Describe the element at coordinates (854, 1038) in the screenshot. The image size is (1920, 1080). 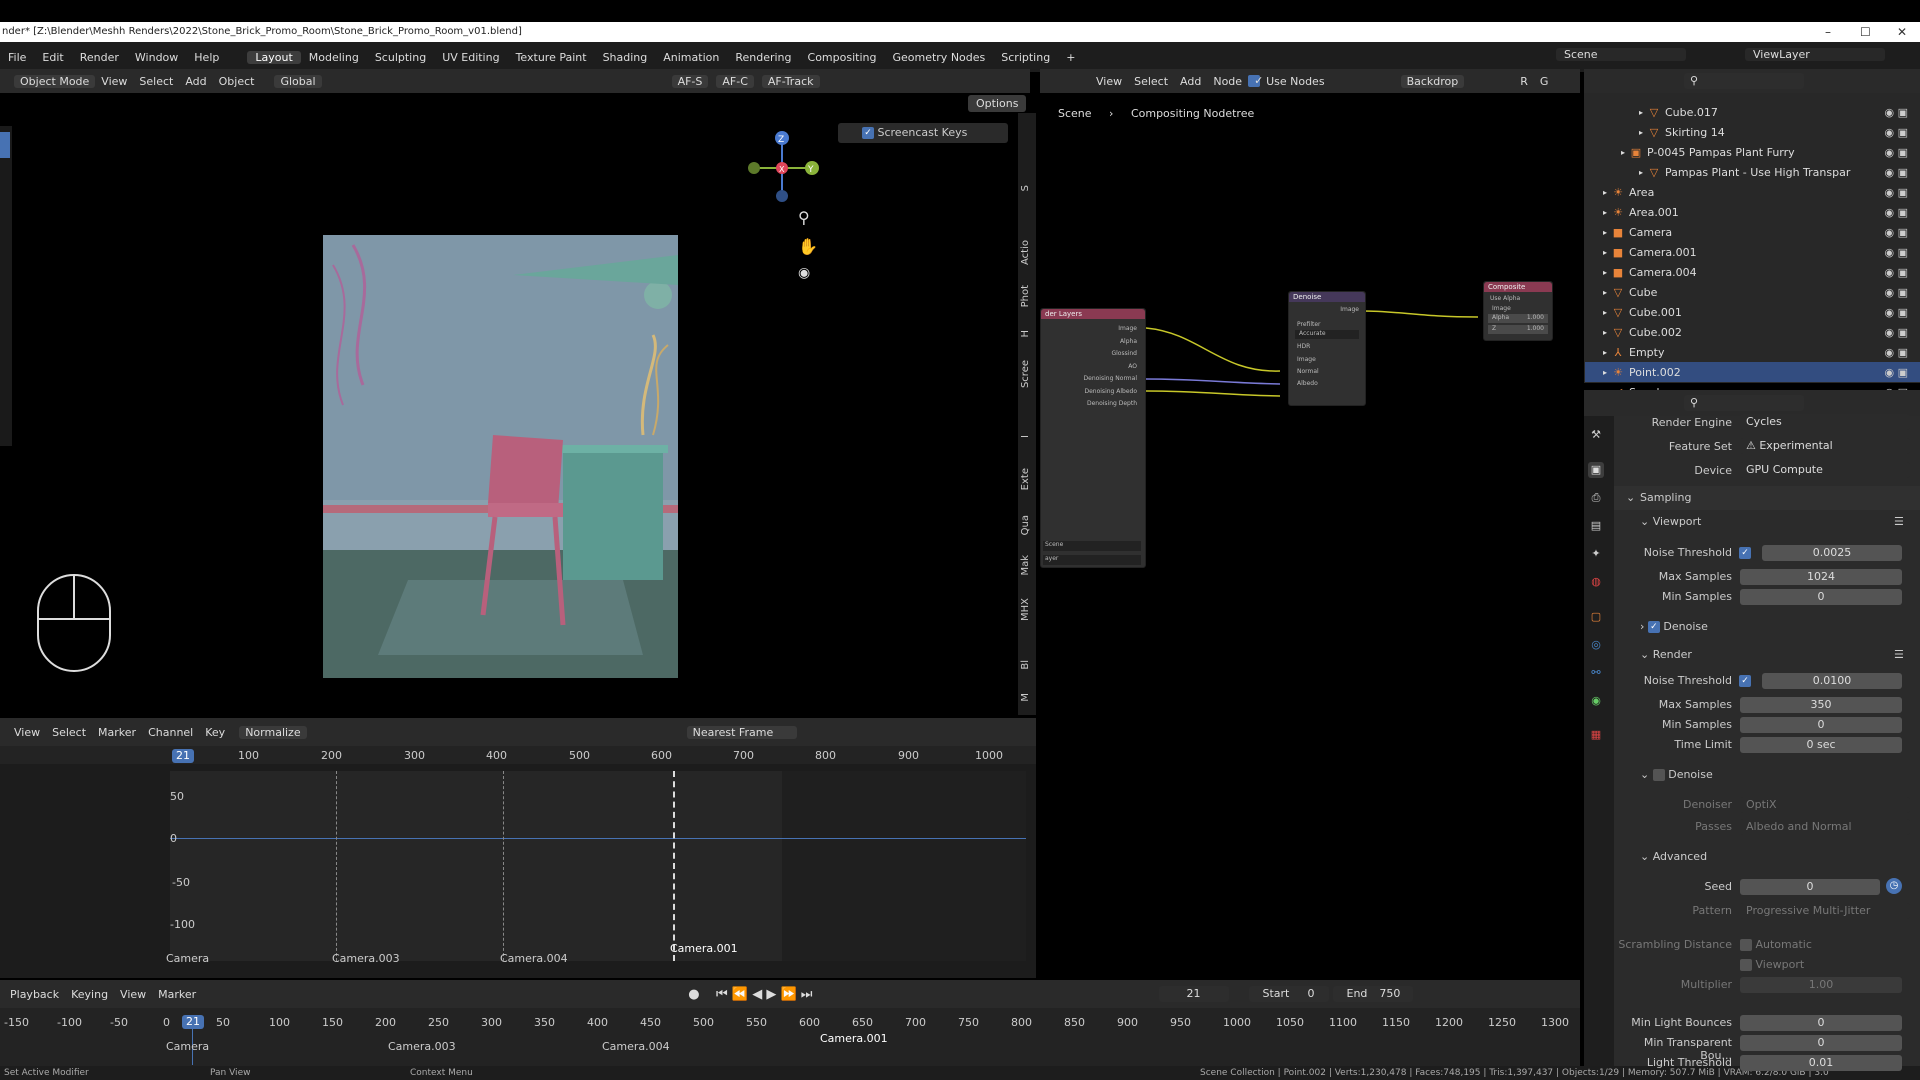
I see `timeline-marker-camera-001: Camera.001` at that location.